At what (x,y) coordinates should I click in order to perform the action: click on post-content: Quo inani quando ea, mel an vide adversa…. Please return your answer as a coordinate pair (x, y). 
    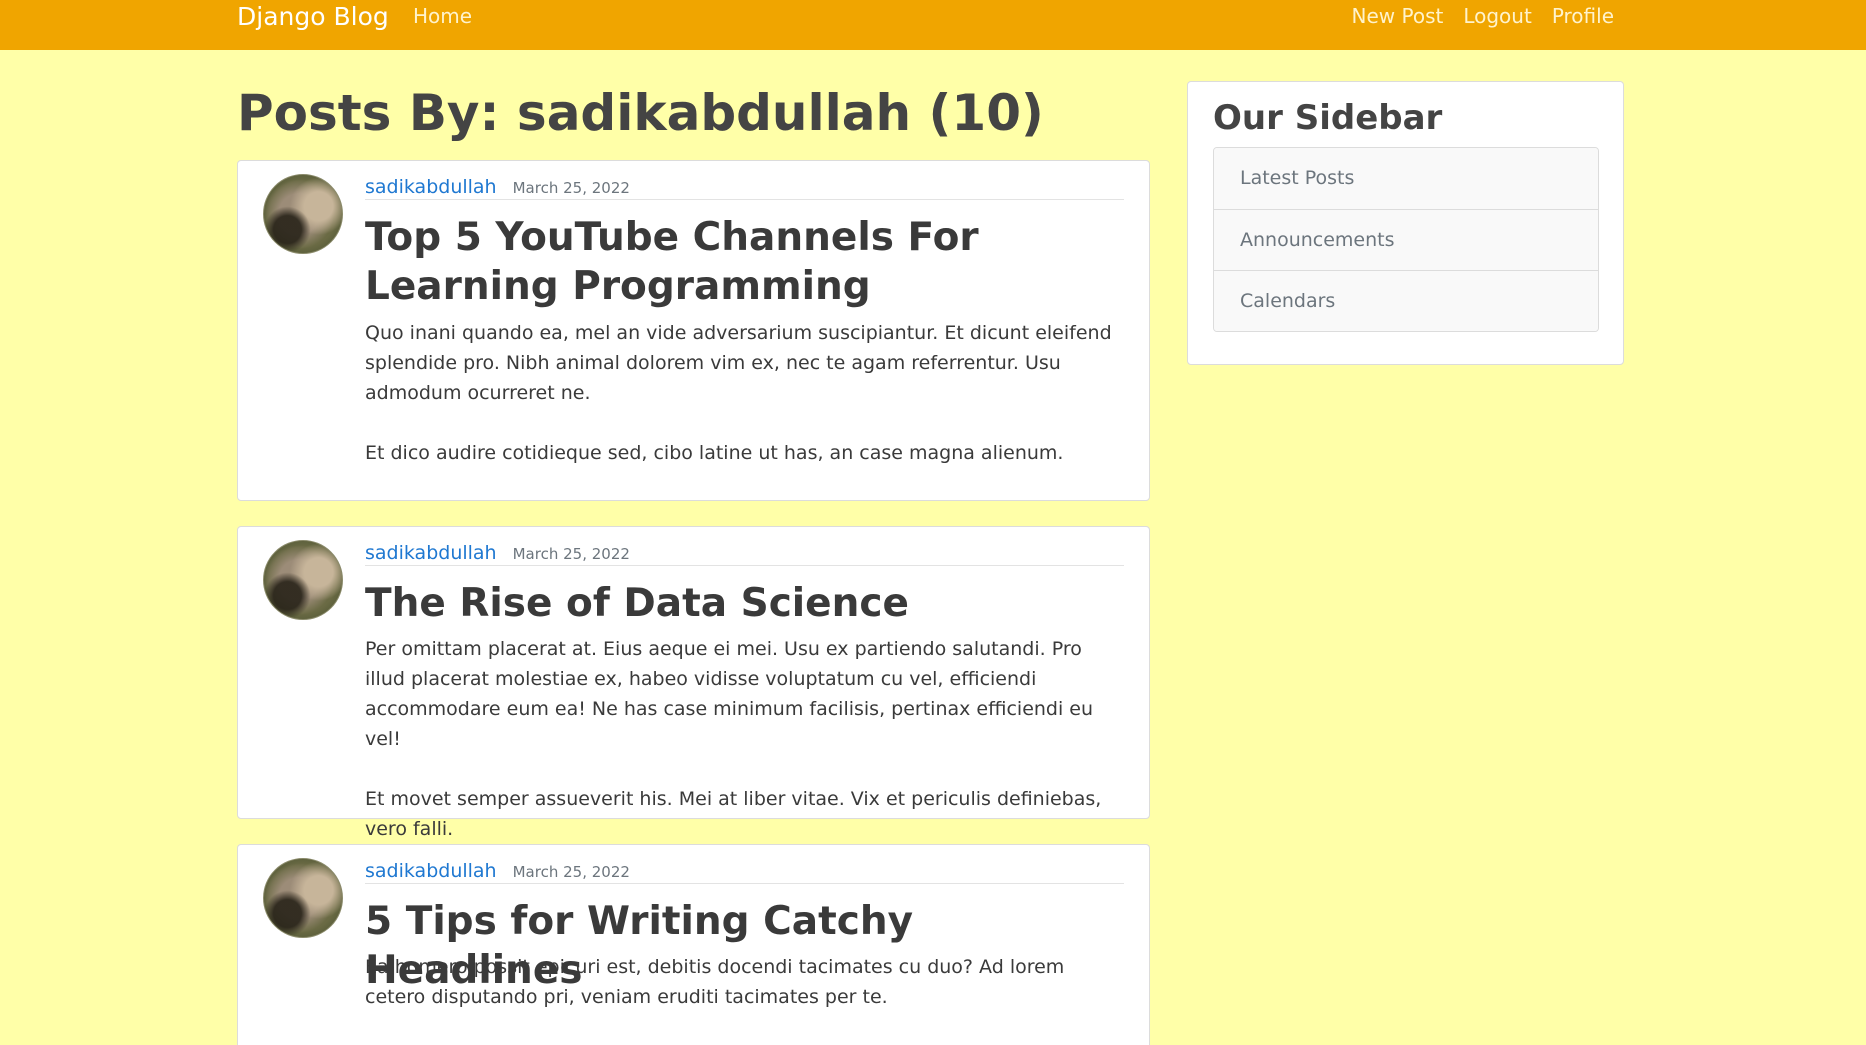
    Looking at the image, I should click on (744, 393).